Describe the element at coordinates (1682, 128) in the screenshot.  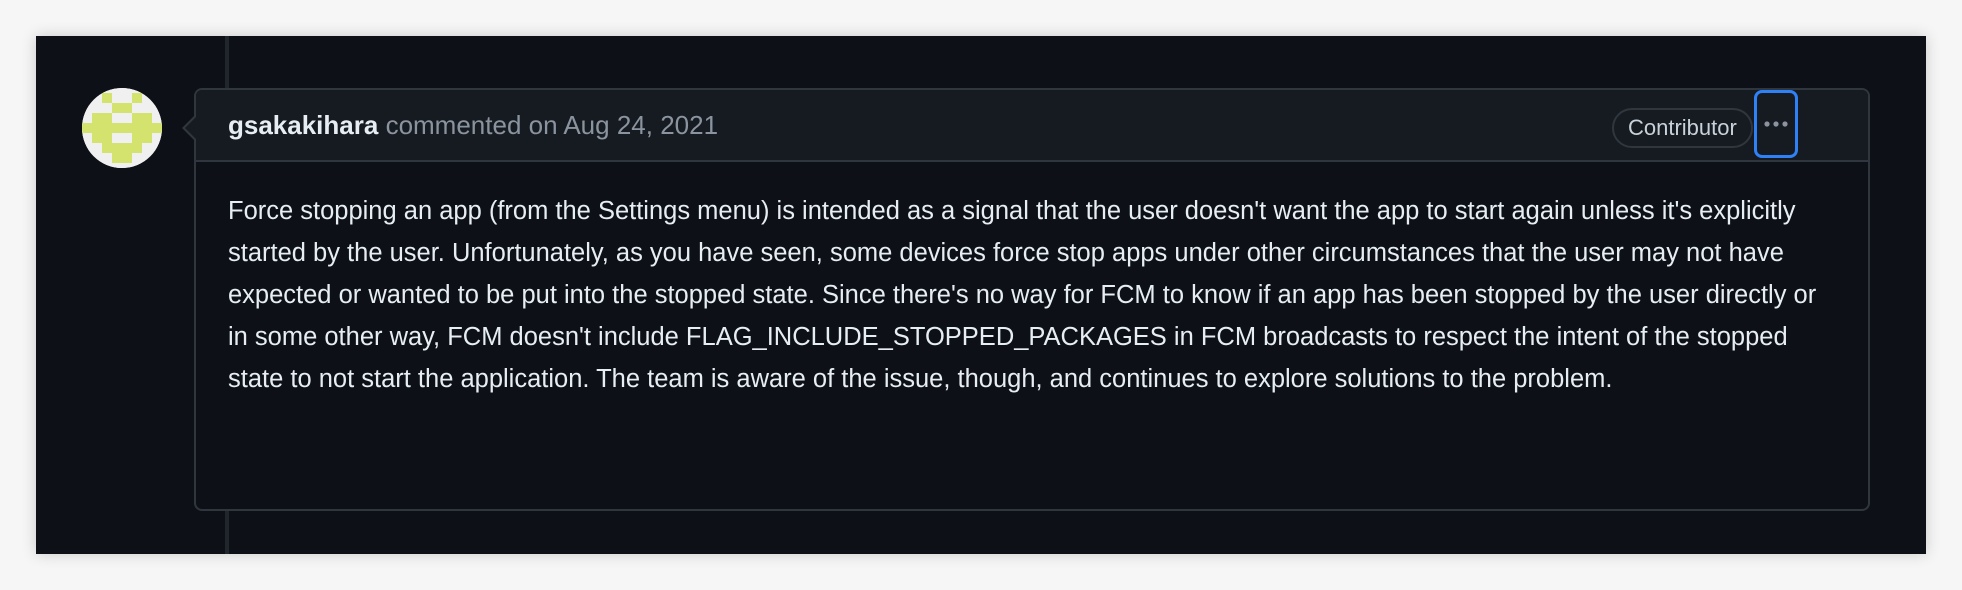
I see `contributor-badge: Contributor` at that location.